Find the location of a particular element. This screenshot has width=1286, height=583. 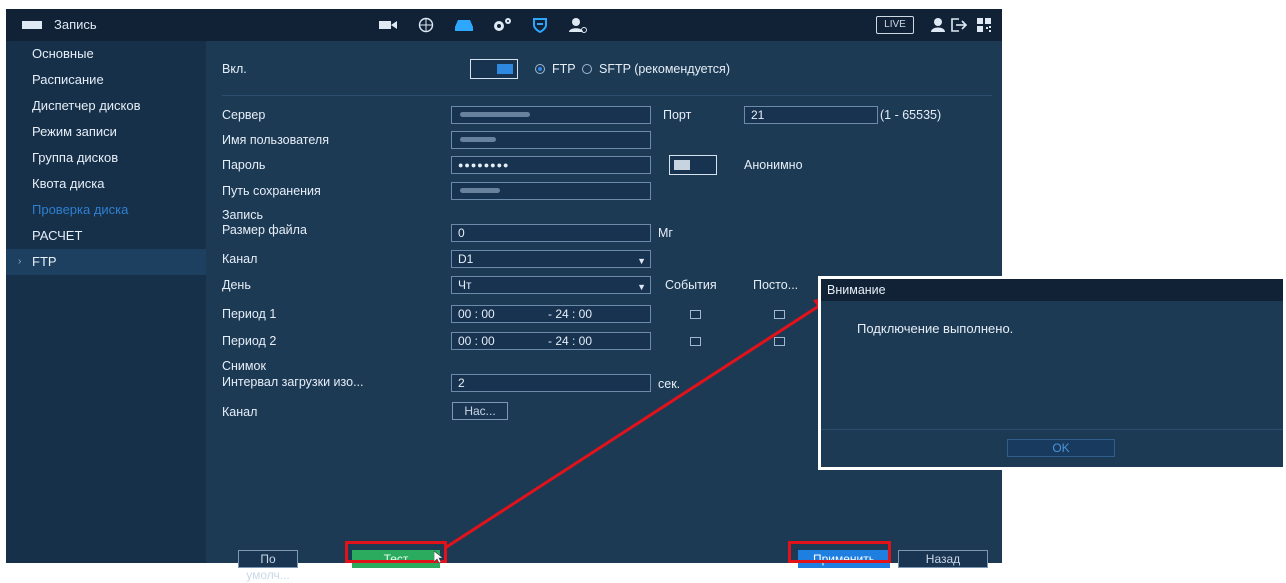

dialog-body: Внимание Подключение выполнено. OK is located at coordinates (1052, 373).